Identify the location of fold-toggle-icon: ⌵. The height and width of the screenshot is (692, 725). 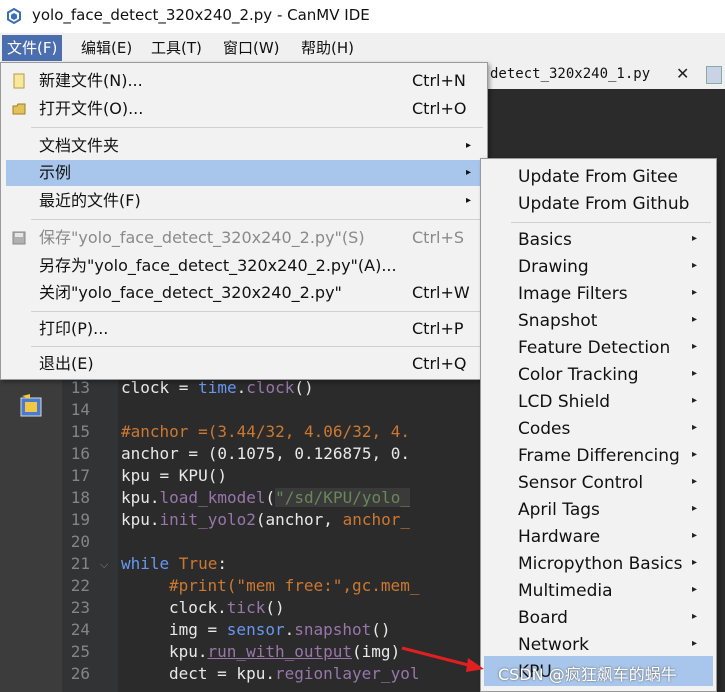
(104, 565).